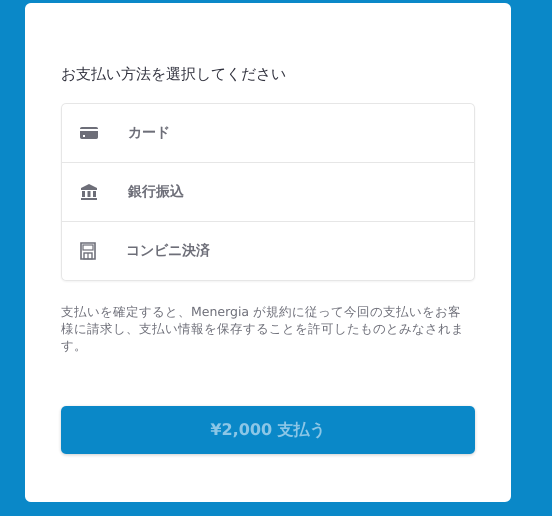 This screenshot has height=516, width=552. I want to click on bank-icon, so click(89, 192).